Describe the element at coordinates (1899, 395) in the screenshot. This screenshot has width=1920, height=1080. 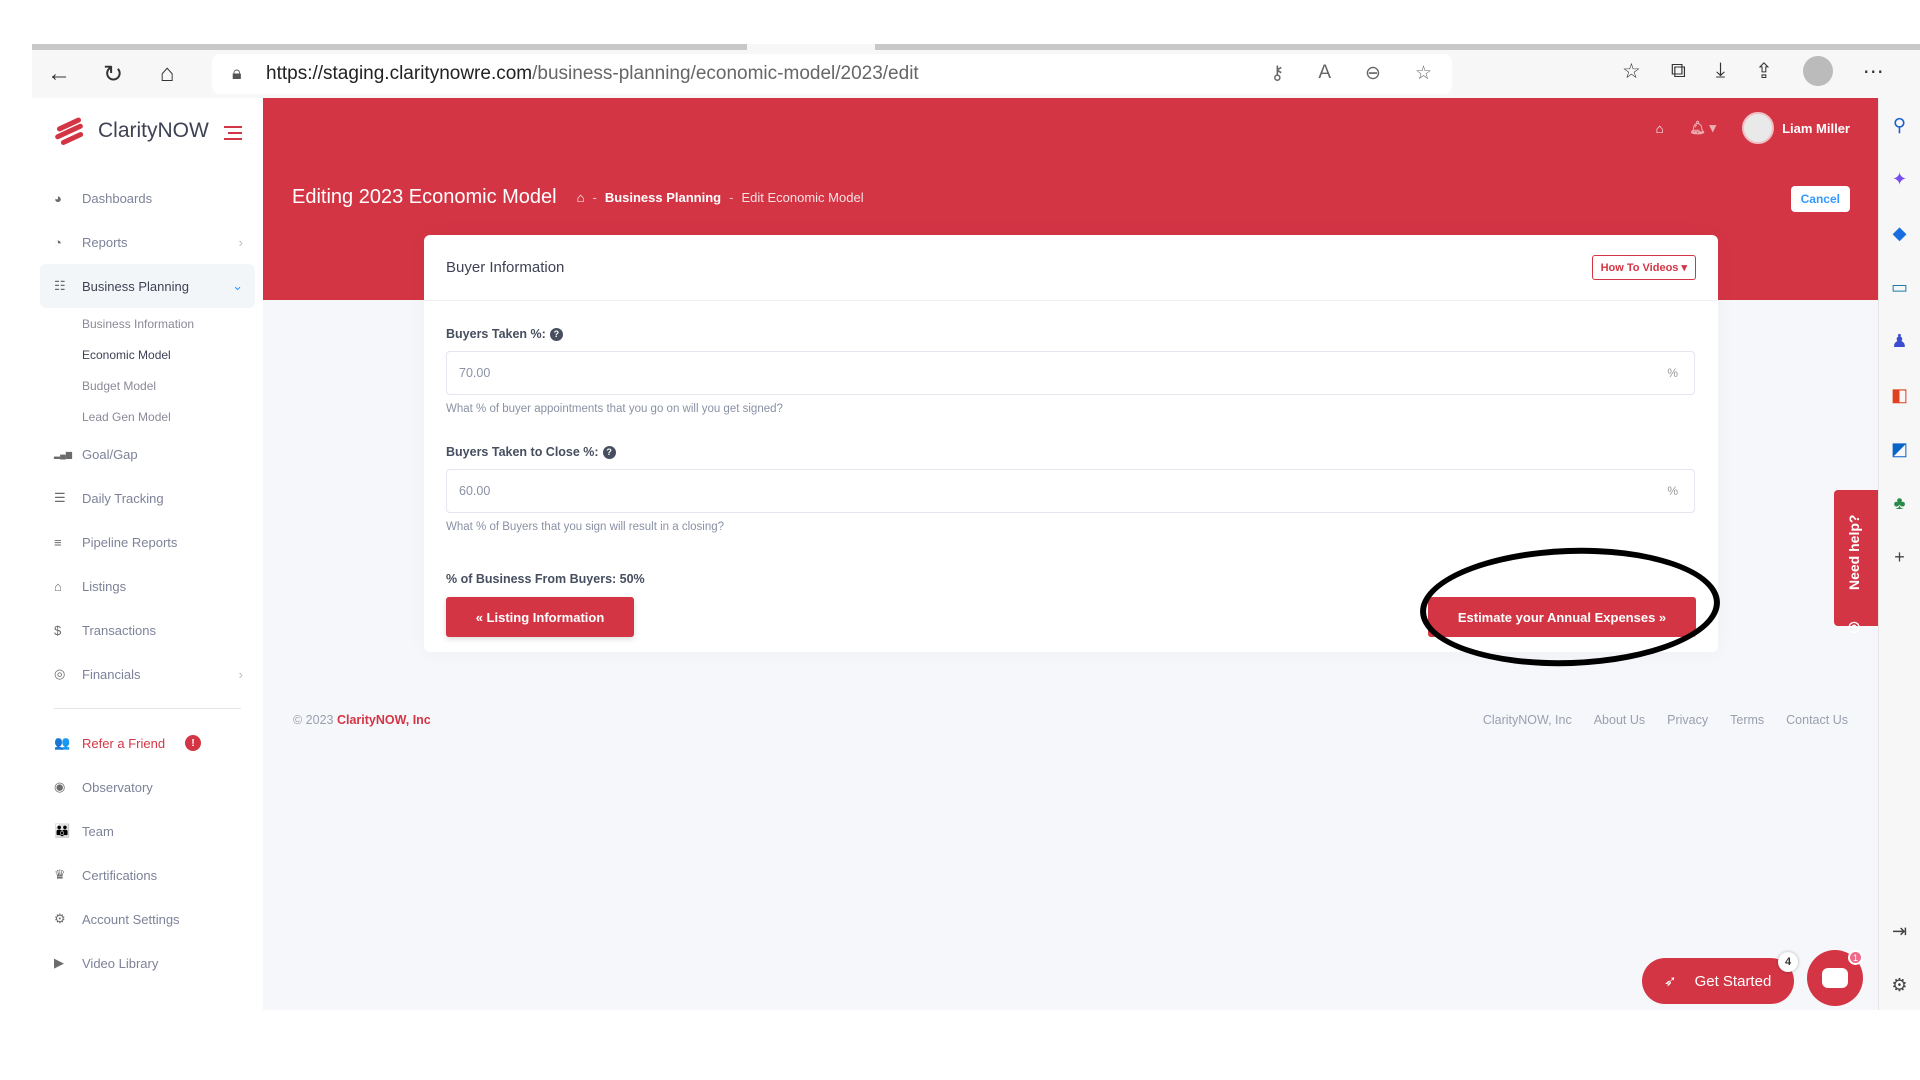
I see `office-icon: ◧` at that location.